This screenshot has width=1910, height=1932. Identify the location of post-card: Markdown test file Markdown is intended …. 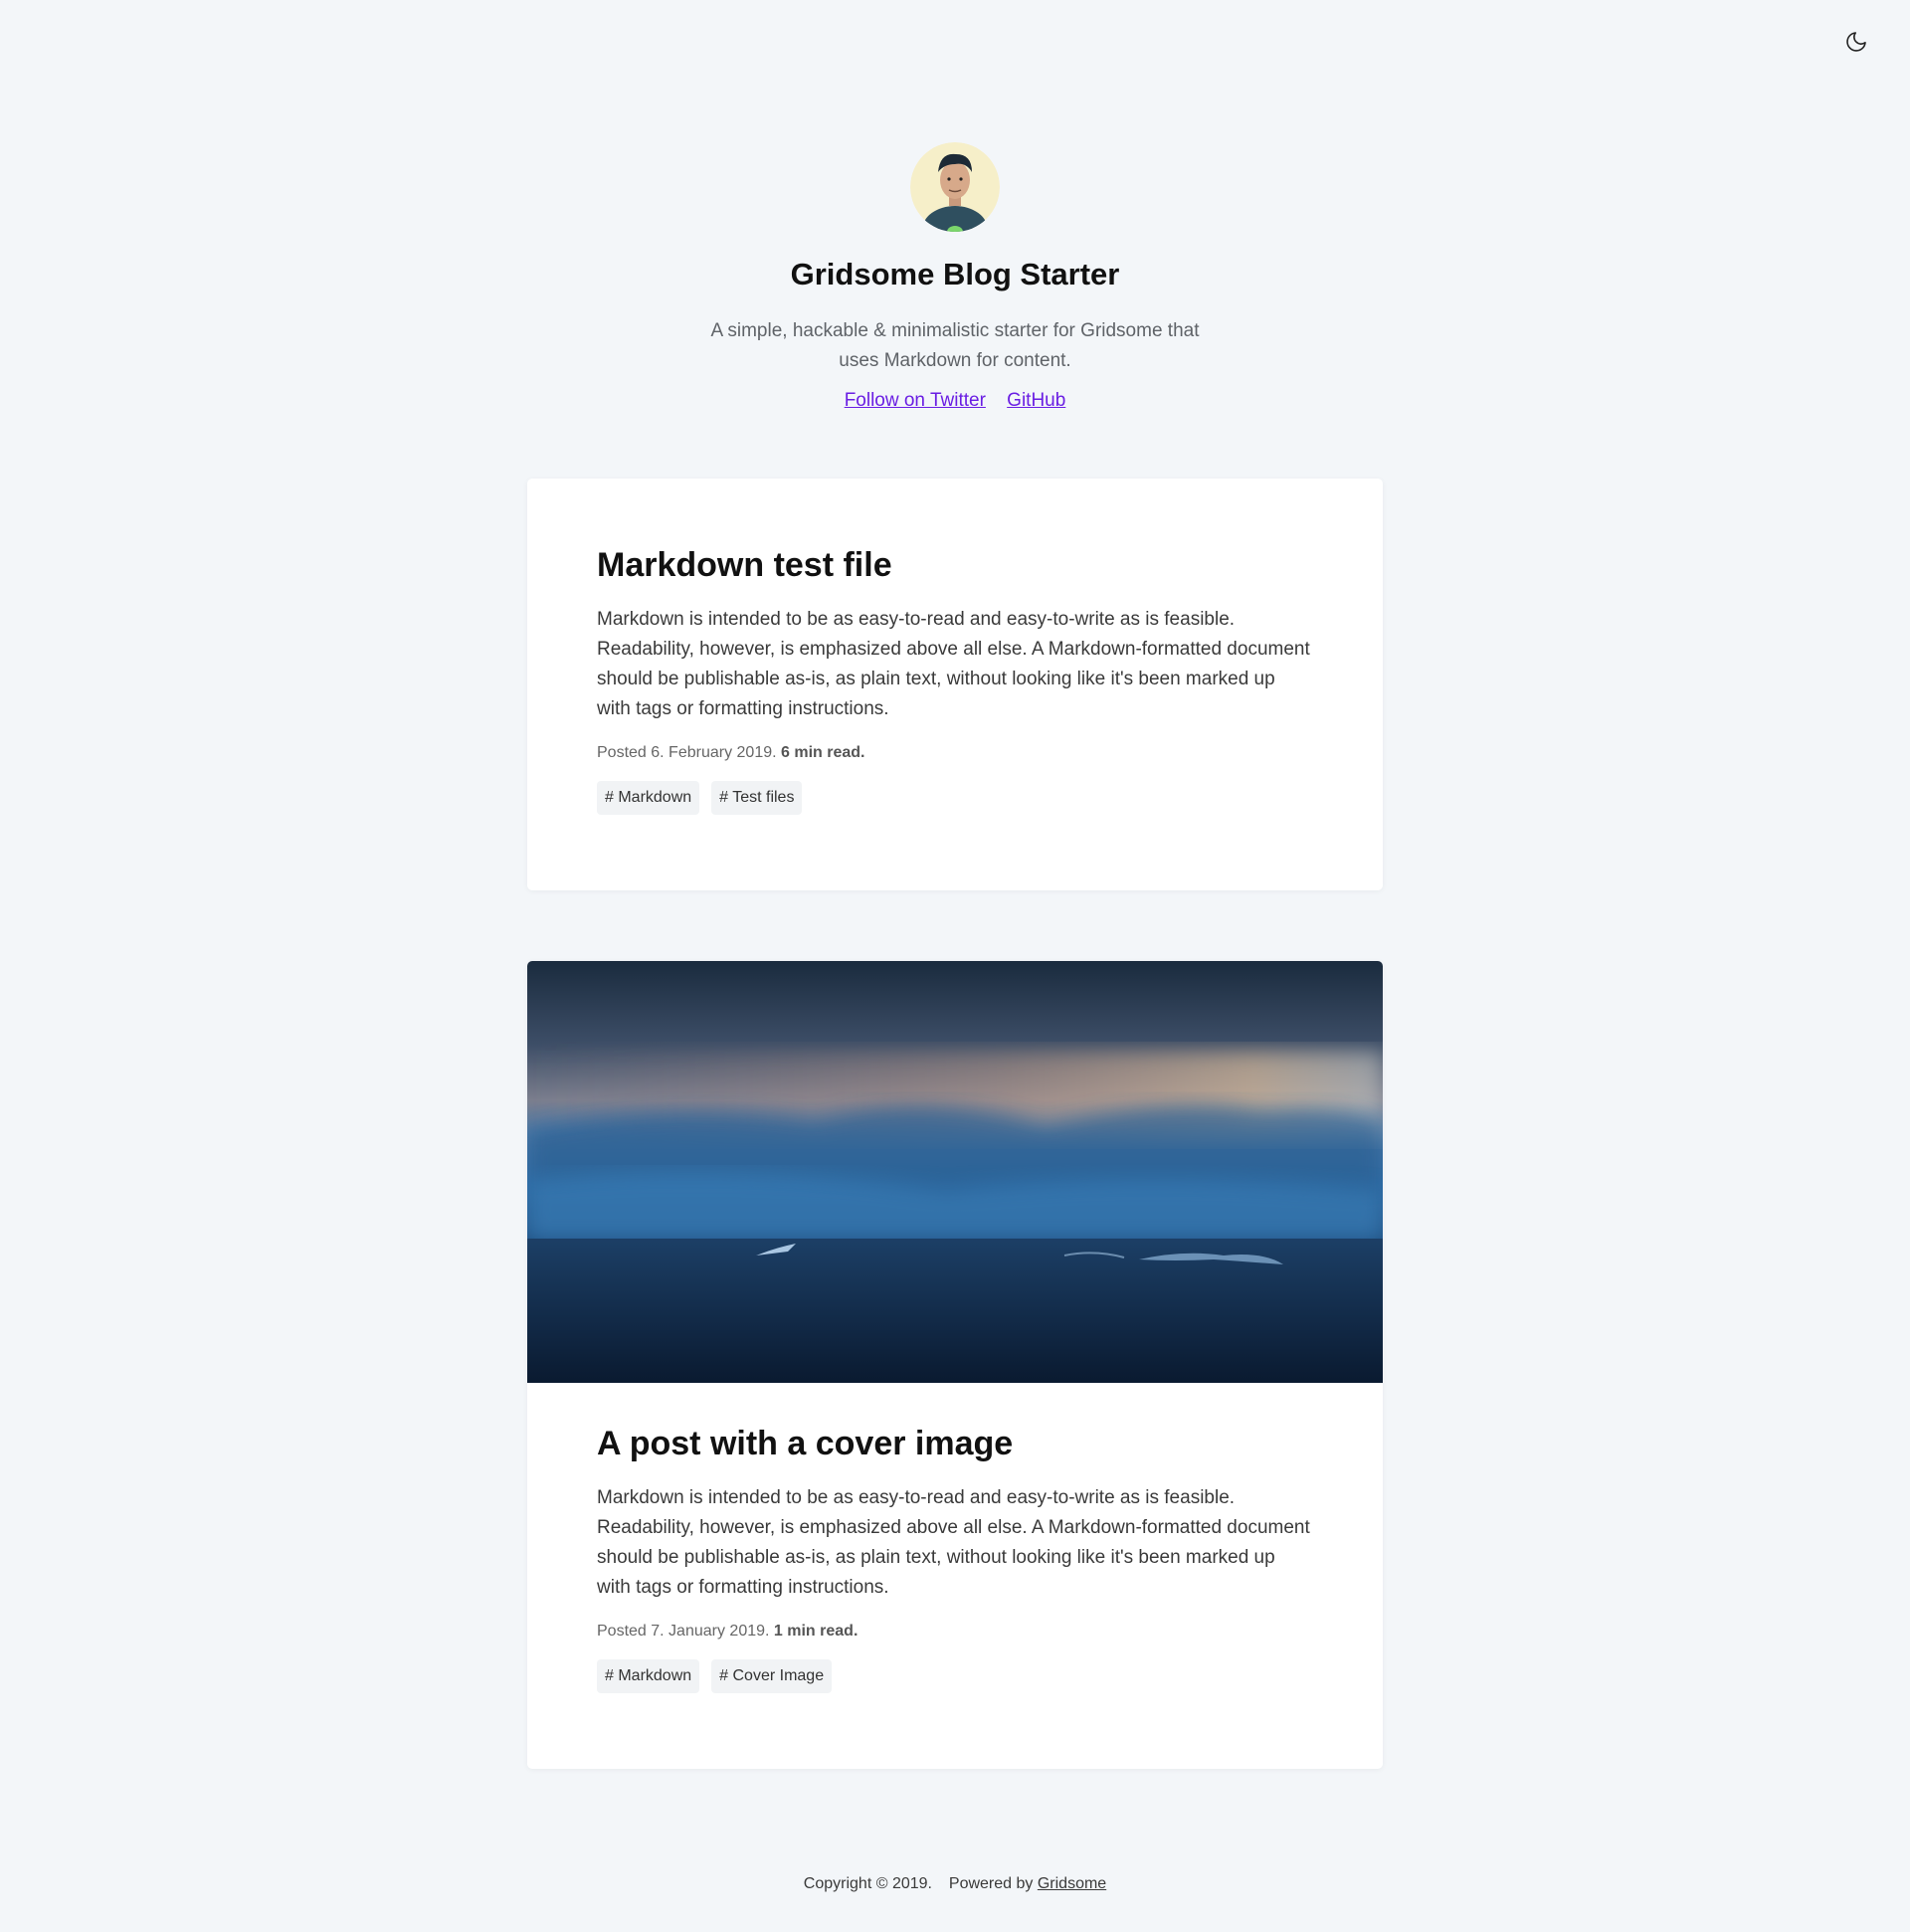
(955, 684).